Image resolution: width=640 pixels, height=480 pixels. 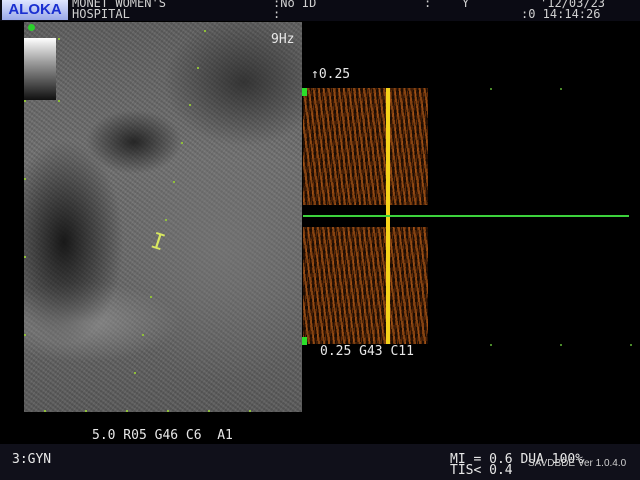 What do you see at coordinates (304, 341) in the screenshot?
I see `scale-marker-bottom` at bounding box center [304, 341].